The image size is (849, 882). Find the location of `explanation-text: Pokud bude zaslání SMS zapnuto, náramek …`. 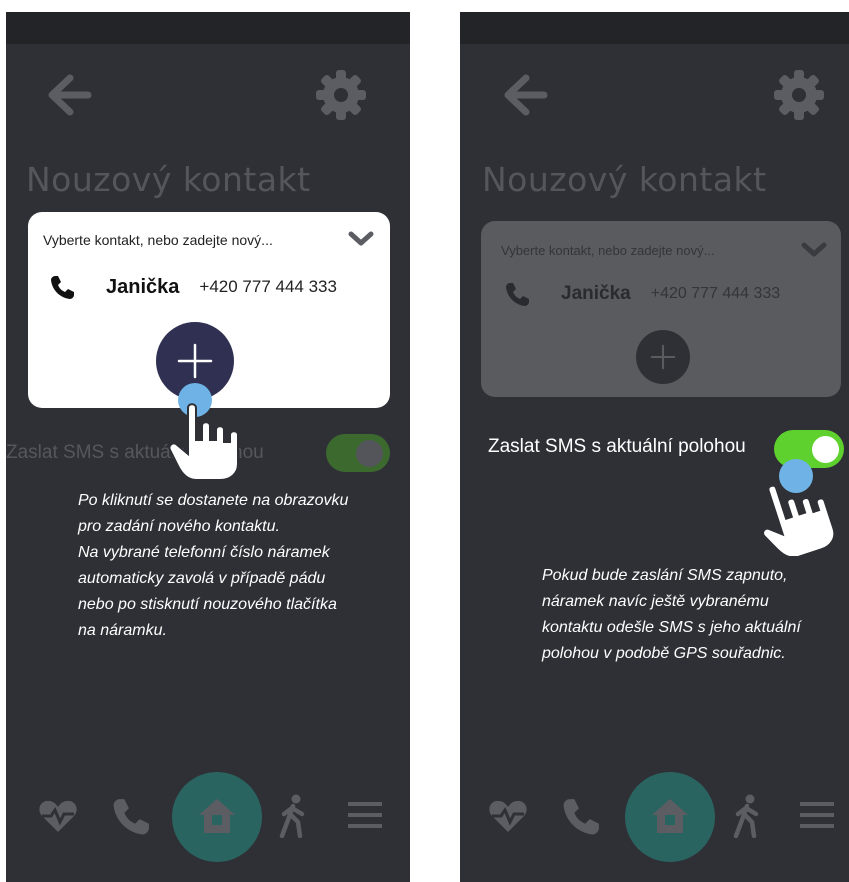

explanation-text: Pokud bude zaslání SMS zapnuto, náramek … is located at coordinates (687, 615).